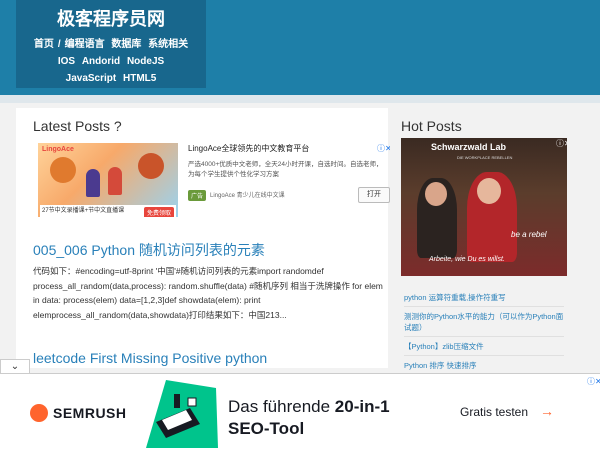 This screenshot has width=600, height=450. Describe the element at coordinates (281, 406) in the screenshot. I see `headline-text: Das führende` at that location.